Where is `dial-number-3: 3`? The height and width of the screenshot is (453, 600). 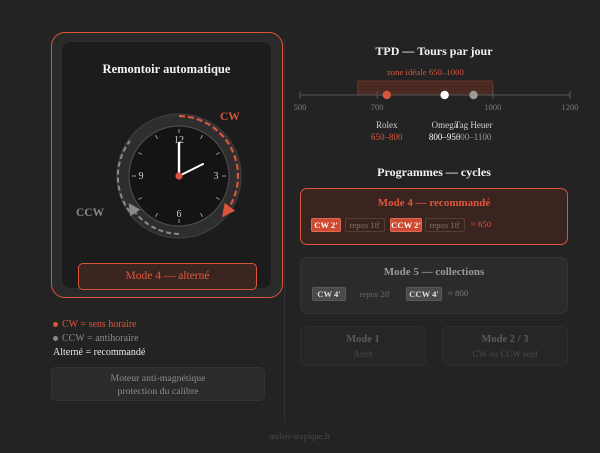
dial-number-3: 3 is located at coordinates (216, 176).